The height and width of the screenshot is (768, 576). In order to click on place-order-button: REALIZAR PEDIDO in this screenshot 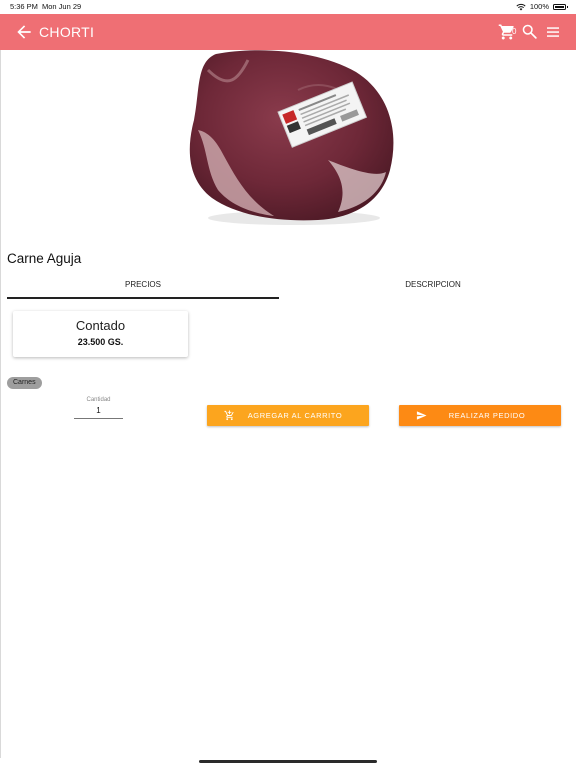, I will do `click(480, 415)`.